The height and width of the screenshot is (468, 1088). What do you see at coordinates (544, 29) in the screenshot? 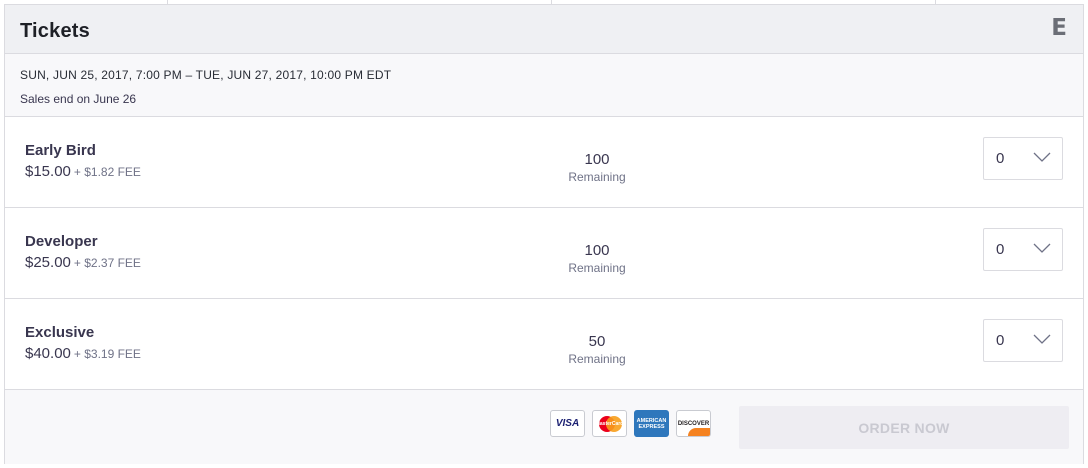
I see `widget-header: Tickets E` at bounding box center [544, 29].